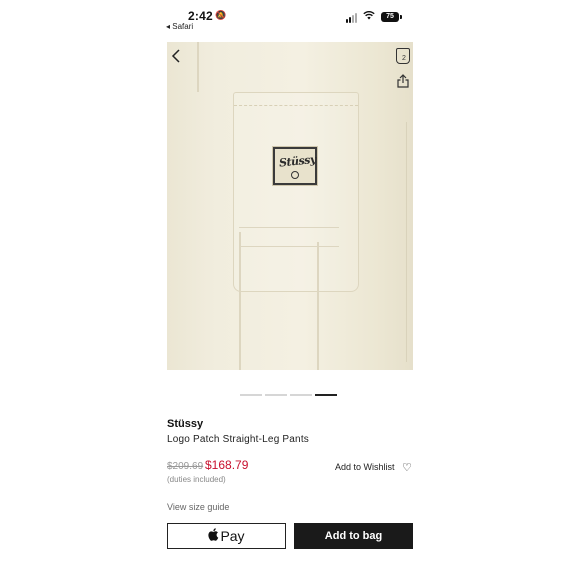 The height and width of the screenshot is (580, 580). Describe the element at coordinates (238, 439) in the screenshot. I see `product-name: Logo Patch Straight-Leg Pants` at that location.